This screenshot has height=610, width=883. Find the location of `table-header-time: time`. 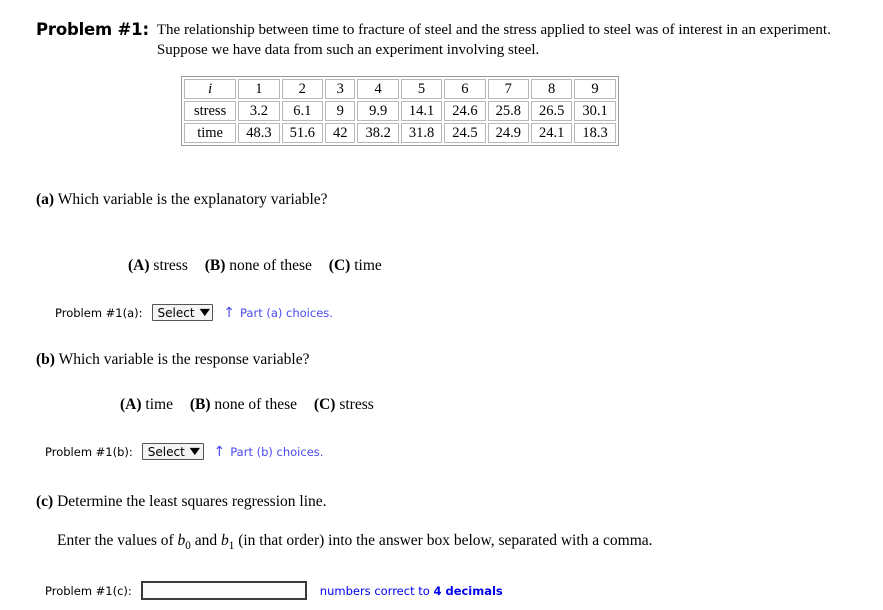

table-header-time: time is located at coordinates (210, 133).